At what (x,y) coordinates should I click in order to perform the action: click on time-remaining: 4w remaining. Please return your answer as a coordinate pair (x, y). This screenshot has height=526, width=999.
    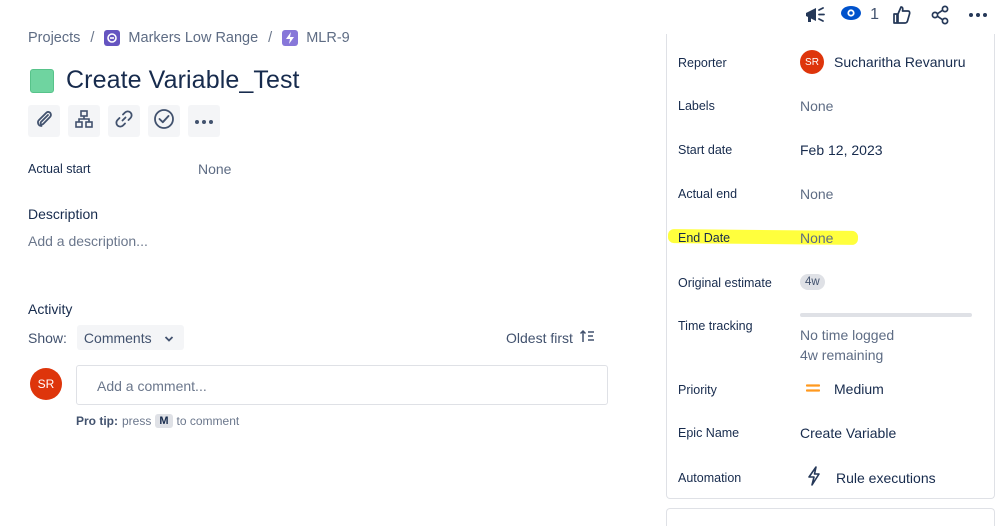
    Looking at the image, I should click on (842, 355).